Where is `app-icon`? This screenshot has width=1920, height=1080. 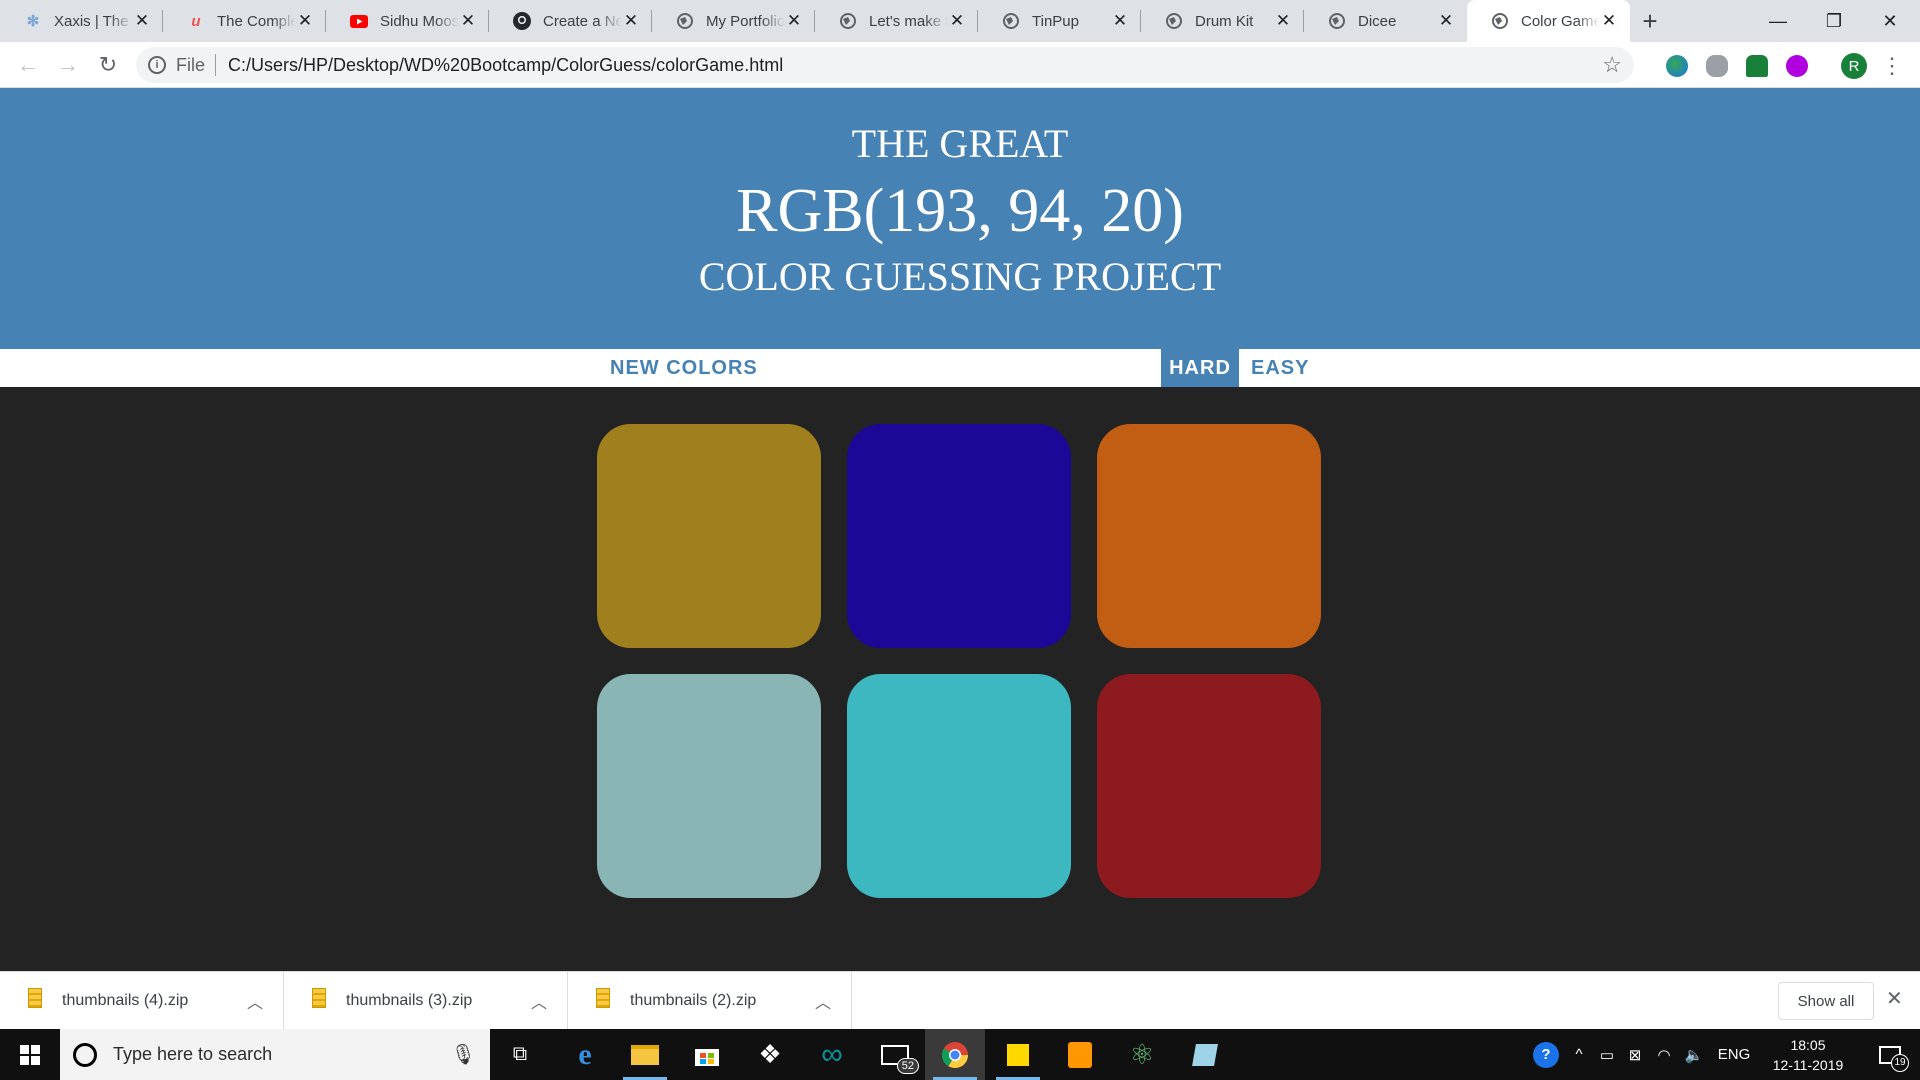
app-icon is located at coordinates (1205, 1054).